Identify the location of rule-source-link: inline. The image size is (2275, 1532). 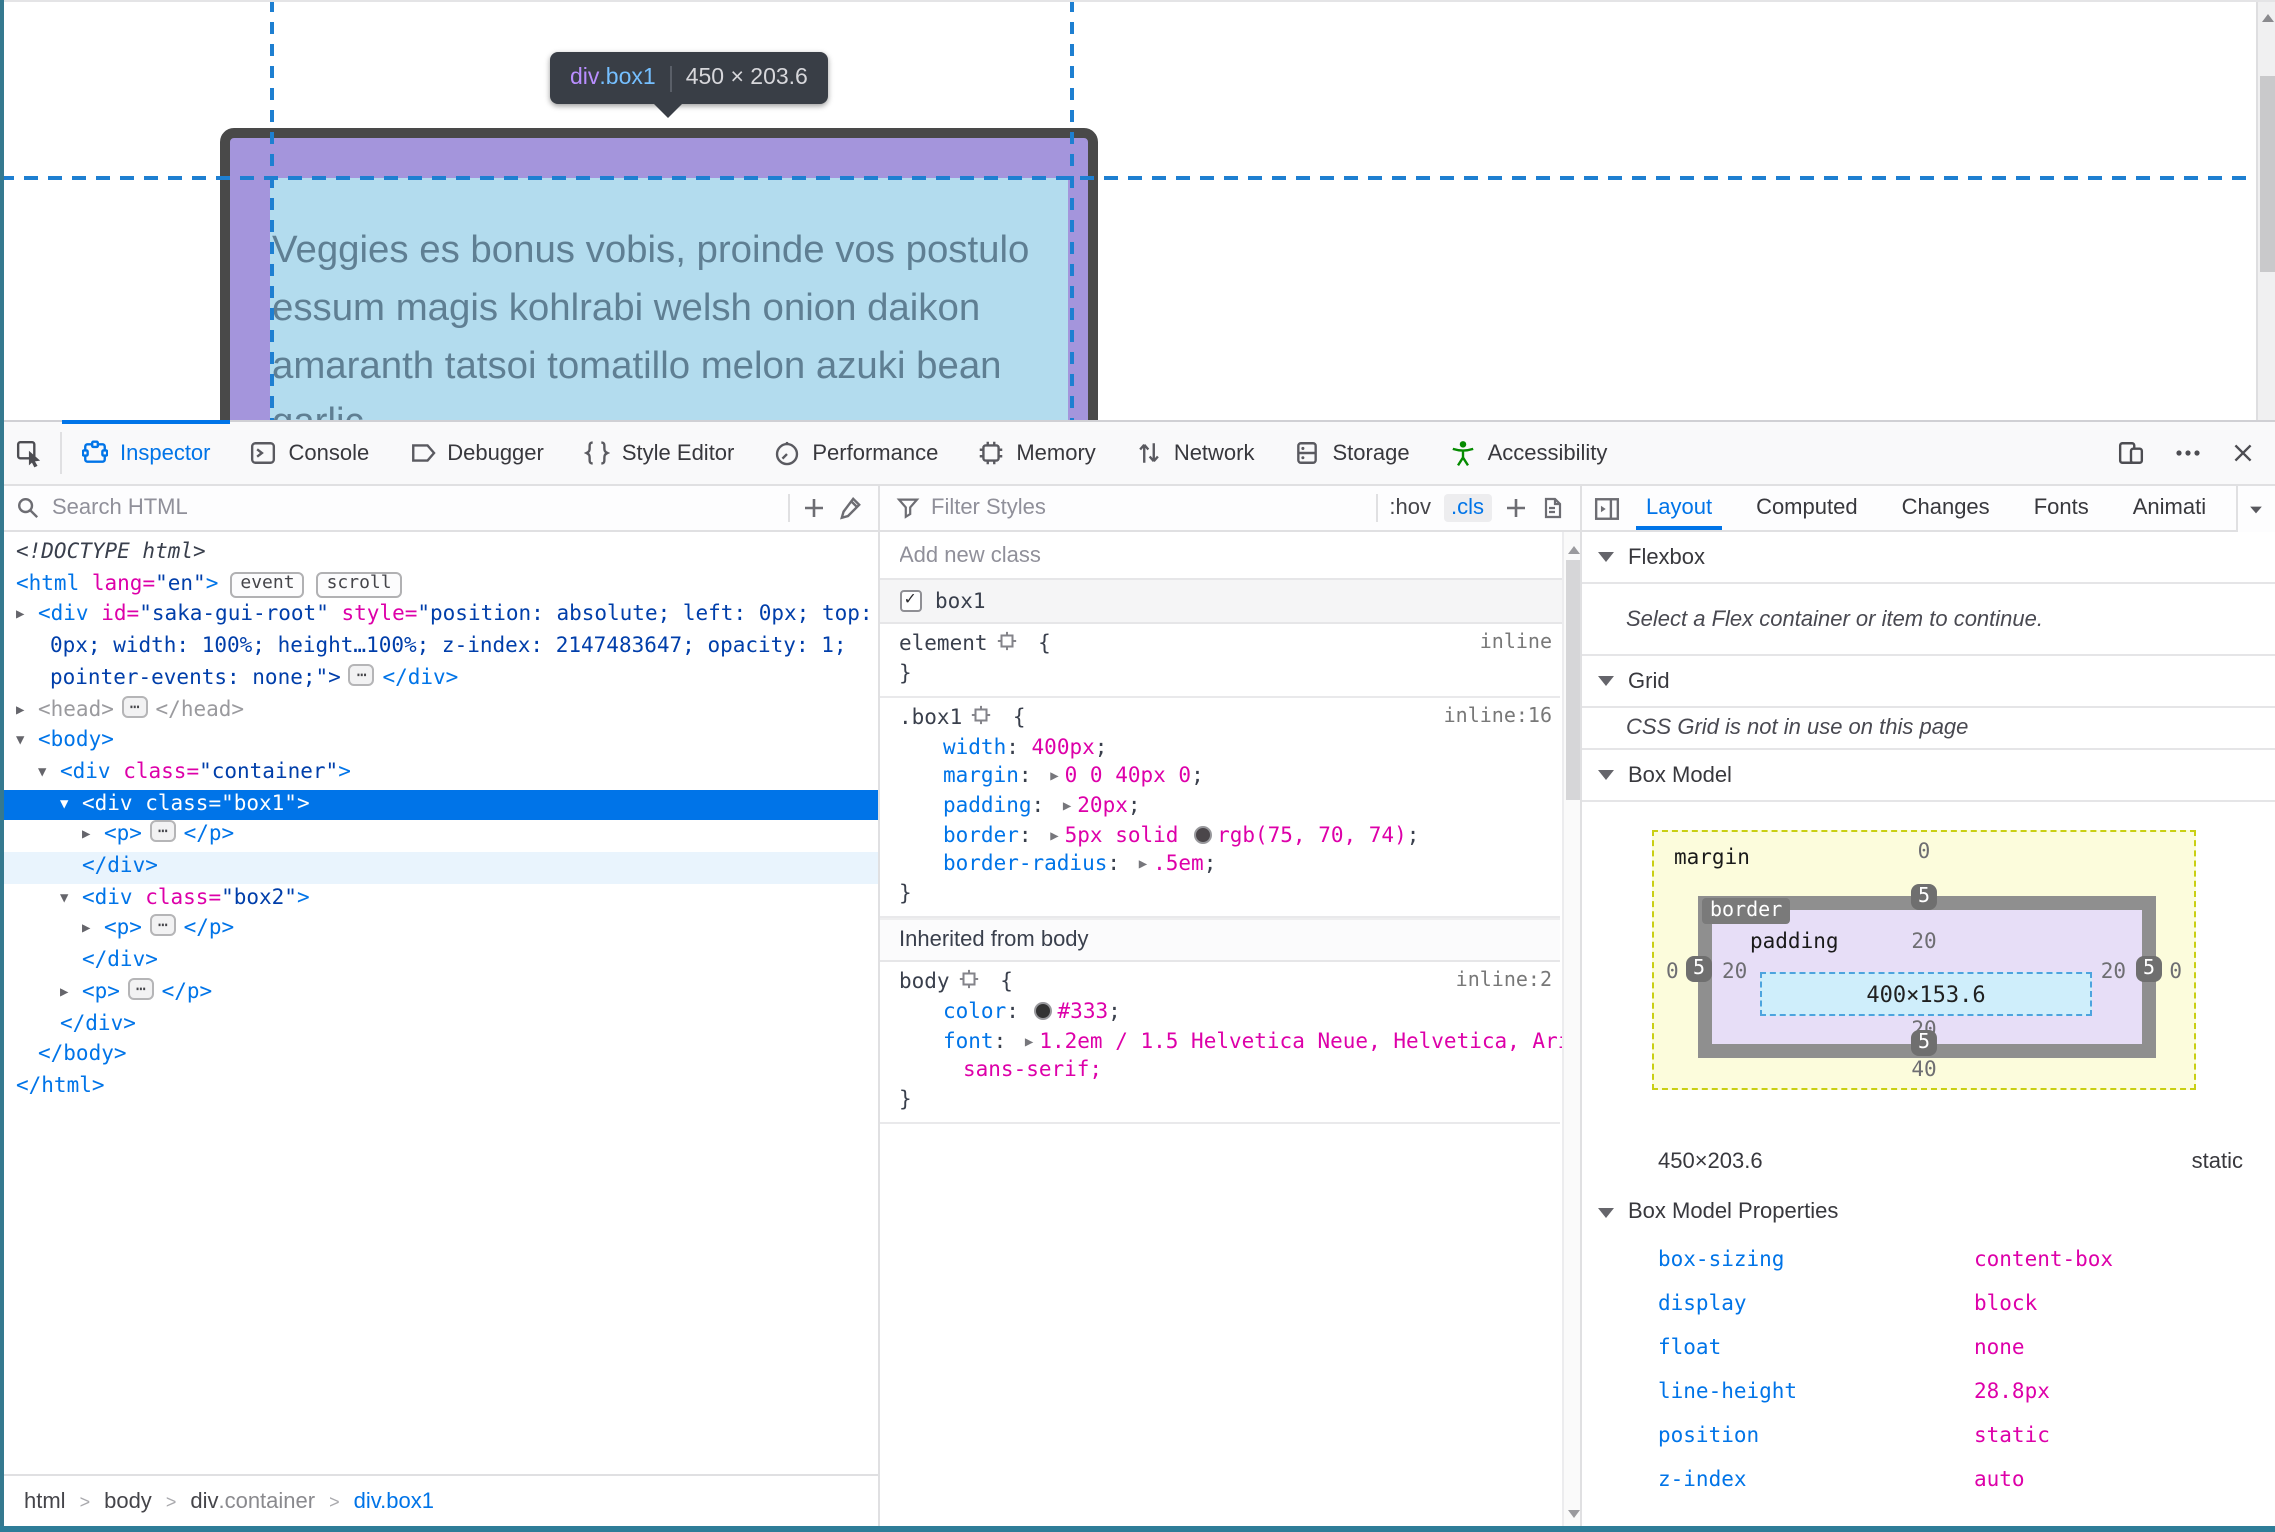
(1516, 644).